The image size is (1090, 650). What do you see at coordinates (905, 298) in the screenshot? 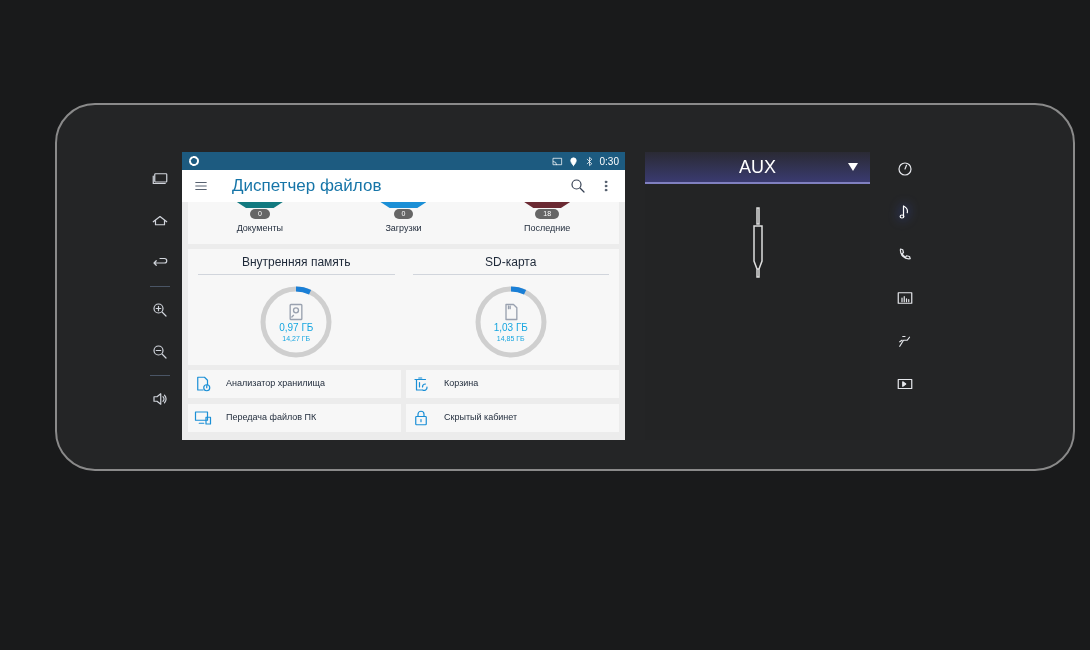
I see `bar-chart-icon` at bounding box center [905, 298].